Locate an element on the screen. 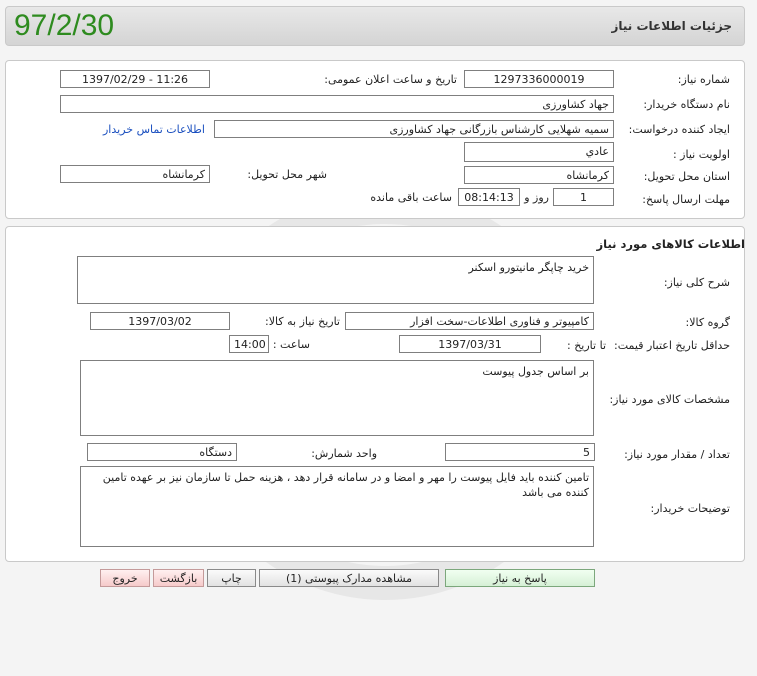 This screenshot has width=757, height=676. unit-field: دستگاه is located at coordinates (162, 452).